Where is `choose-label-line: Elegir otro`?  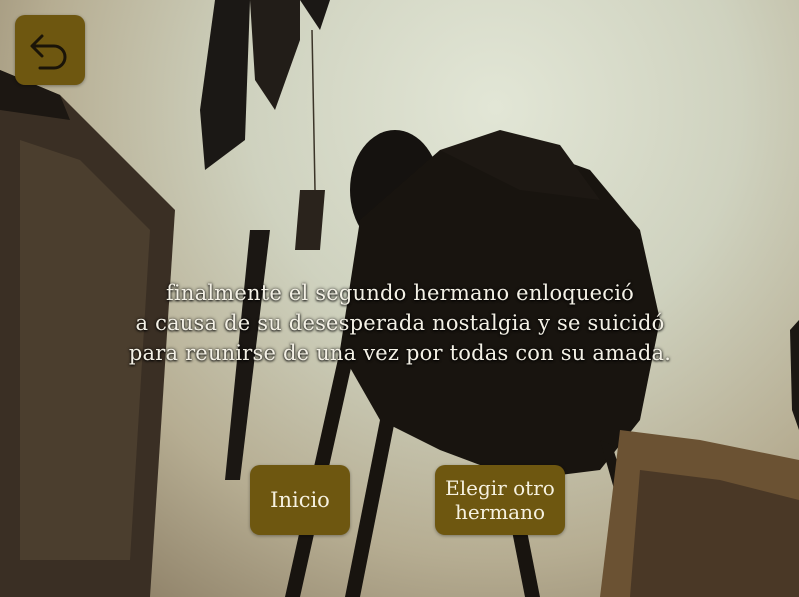 choose-label-line: Elegir otro is located at coordinates (500, 488).